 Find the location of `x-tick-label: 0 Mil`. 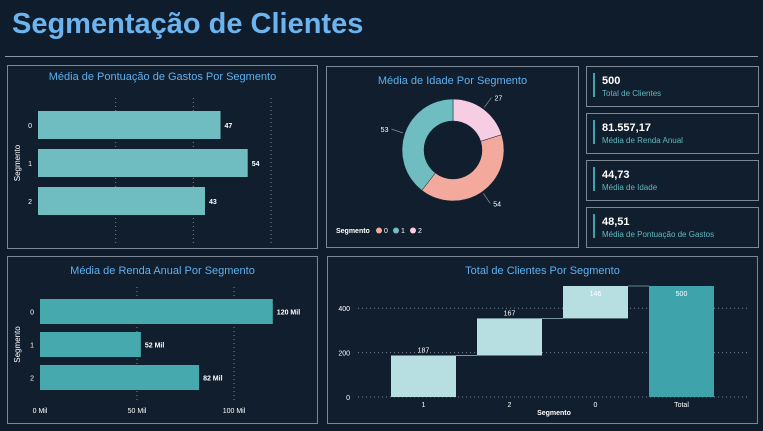

x-tick-label: 0 Mil is located at coordinates (40, 411).